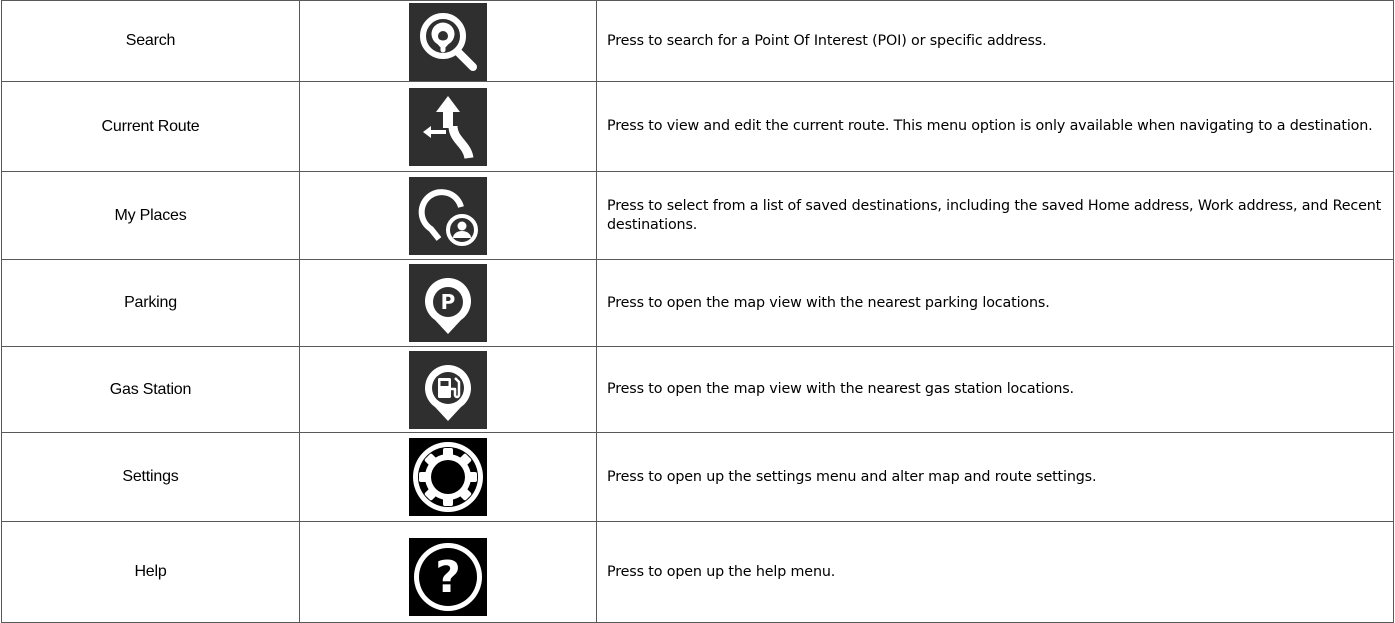  I want to click on icon-cell: P, so click(448, 303).